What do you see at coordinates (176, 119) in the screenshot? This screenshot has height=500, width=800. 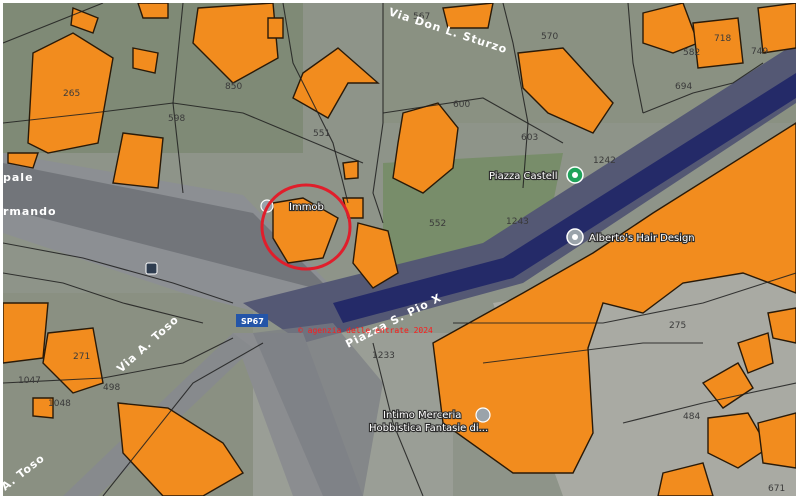 I see `parcel-number: 598` at bounding box center [176, 119].